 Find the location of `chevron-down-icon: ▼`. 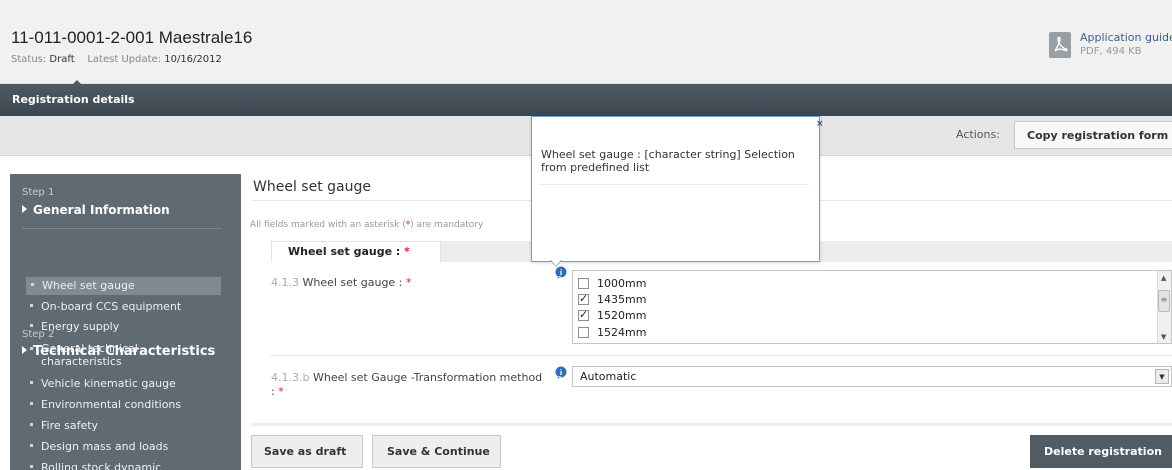

chevron-down-icon: ▼ is located at coordinates (1162, 376).